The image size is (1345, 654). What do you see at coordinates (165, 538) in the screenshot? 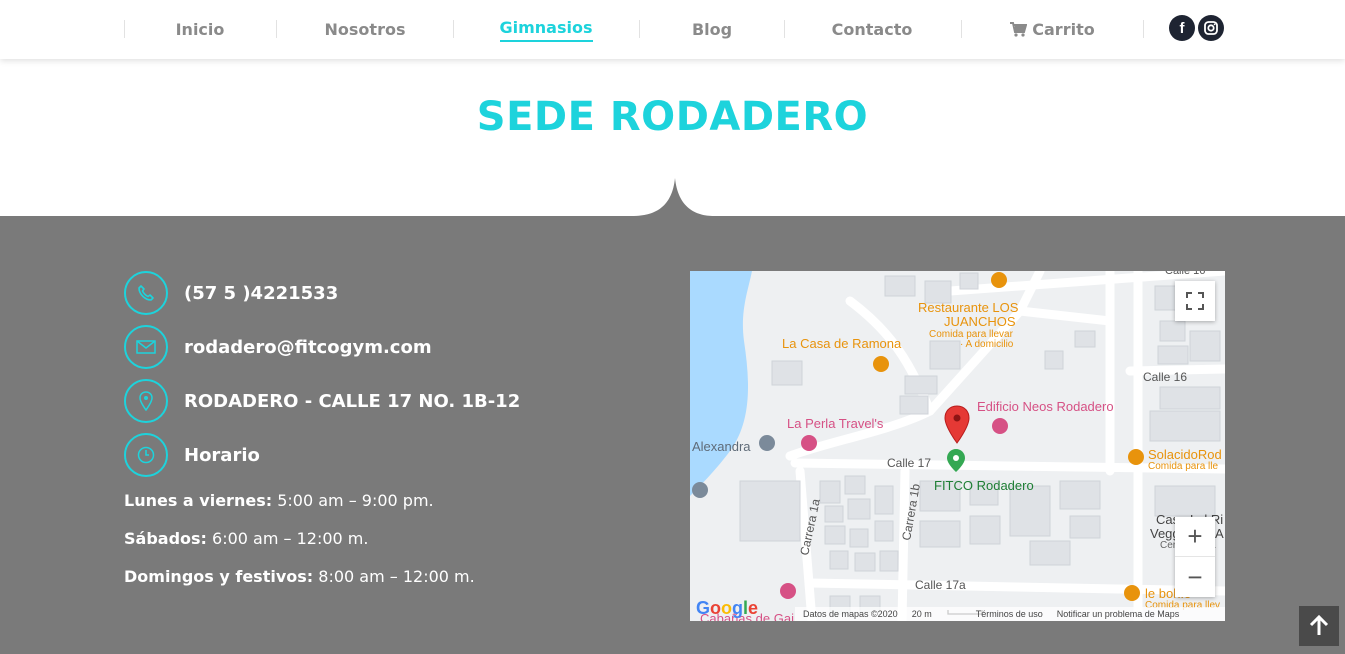
I see `schedule-day: Sábados:` at bounding box center [165, 538].